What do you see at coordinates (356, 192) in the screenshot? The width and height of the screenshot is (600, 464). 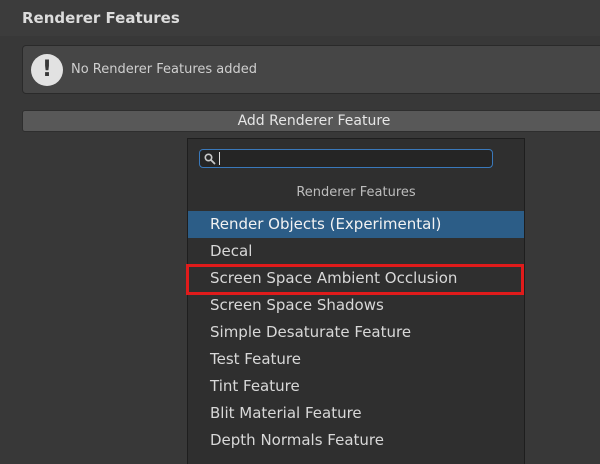 I see `dropdown-header: Renderer Features` at bounding box center [356, 192].